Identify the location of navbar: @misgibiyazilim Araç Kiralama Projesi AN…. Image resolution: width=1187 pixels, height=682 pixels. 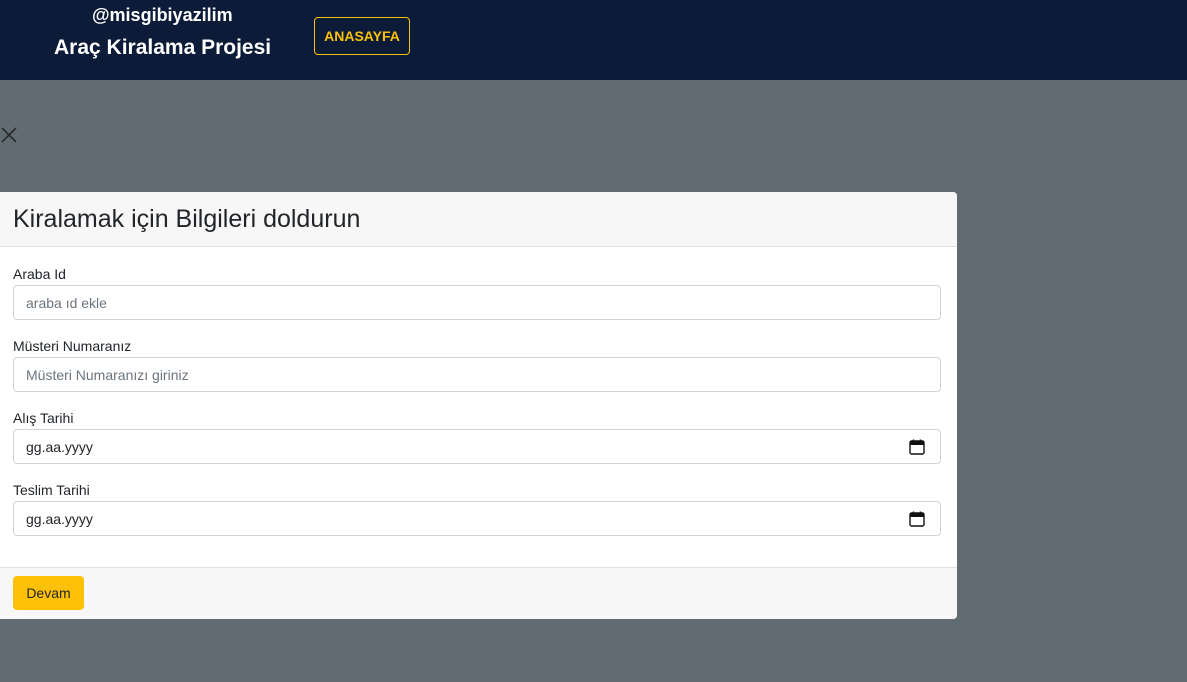
(593, 40).